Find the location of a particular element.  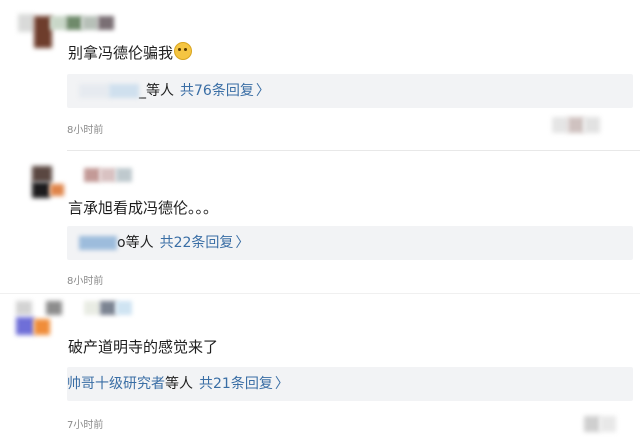

divider is located at coordinates (320, 293).